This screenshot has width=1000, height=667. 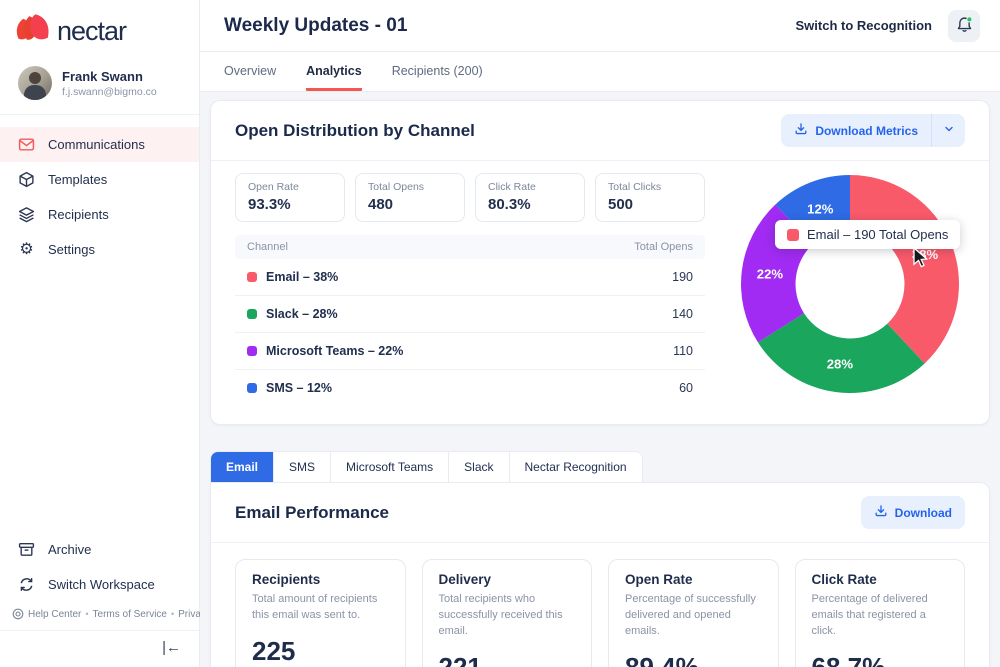 I want to click on tab-recipients: Recipients (200), so click(x=437, y=71).